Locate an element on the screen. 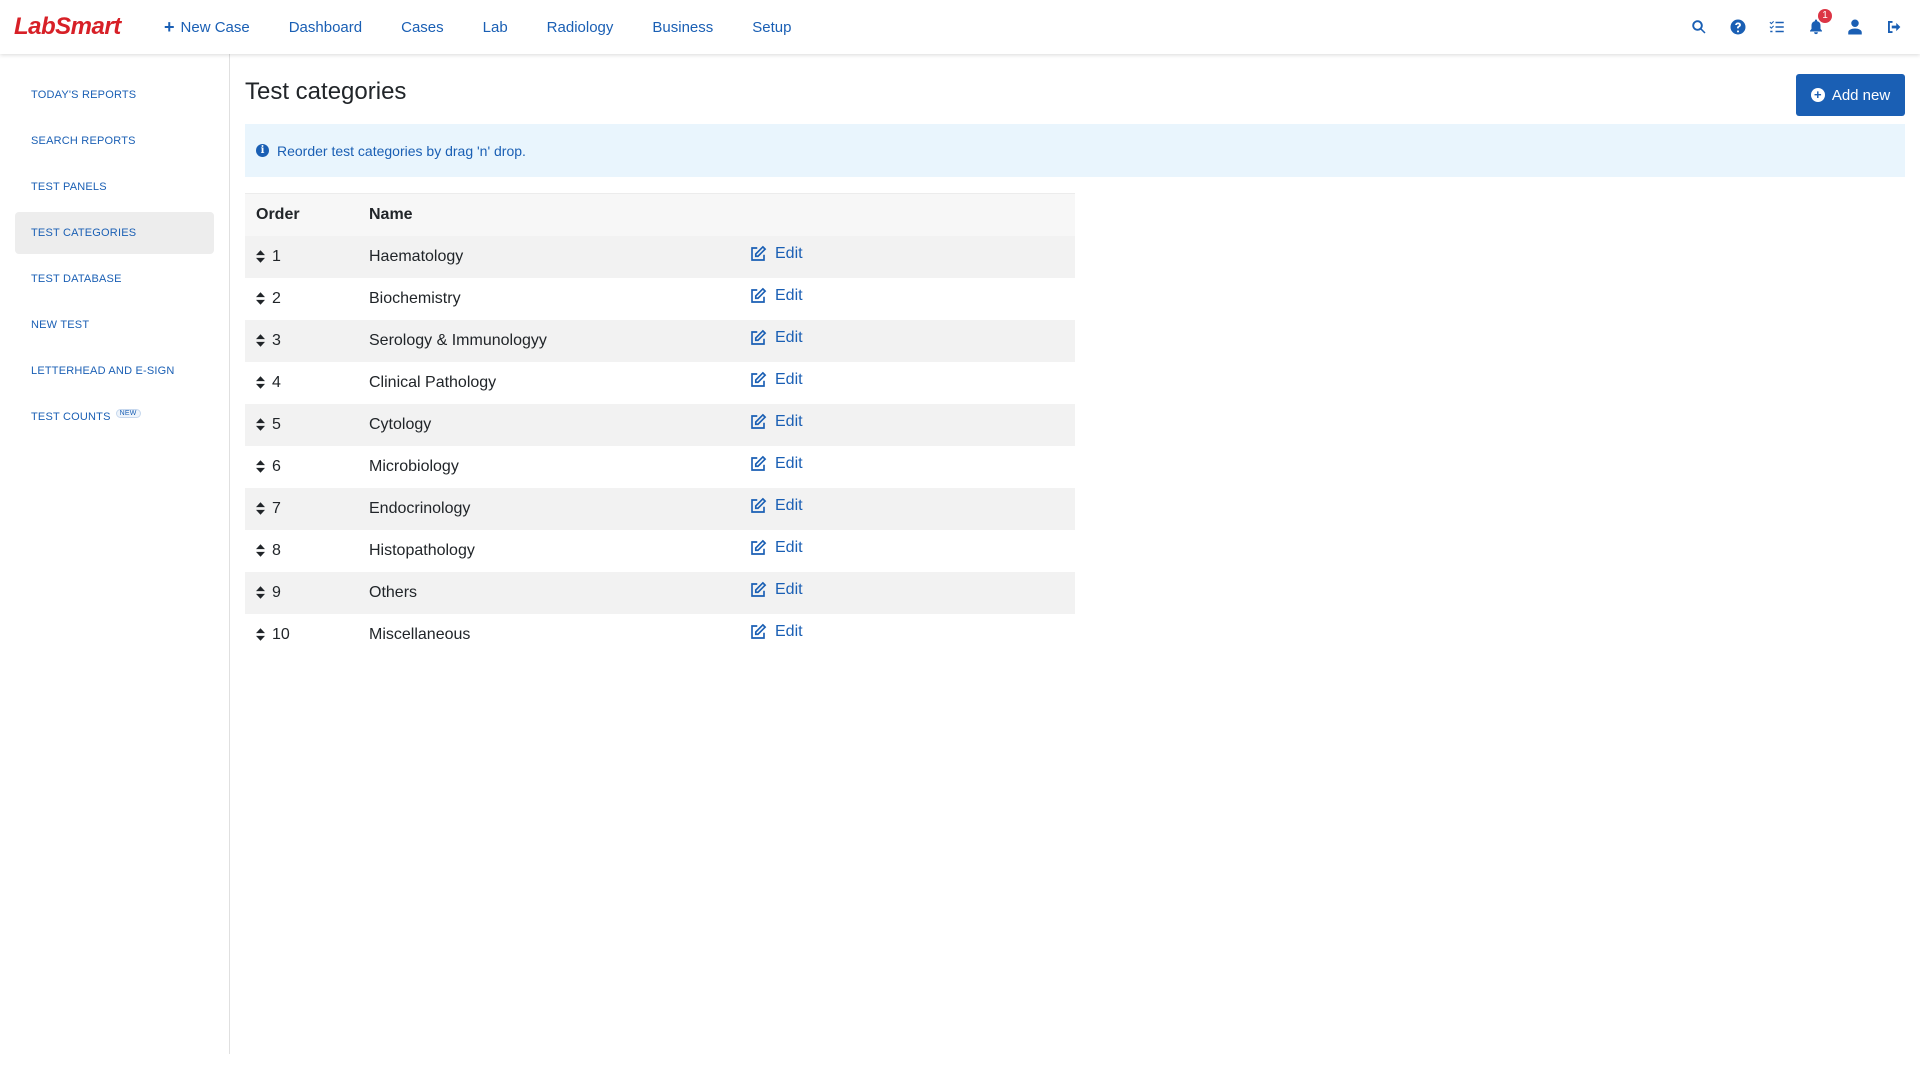 This screenshot has height=1080, width=1920. sidebar-item-todays-reports: Today's Reports is located at coordinates (114, 95).